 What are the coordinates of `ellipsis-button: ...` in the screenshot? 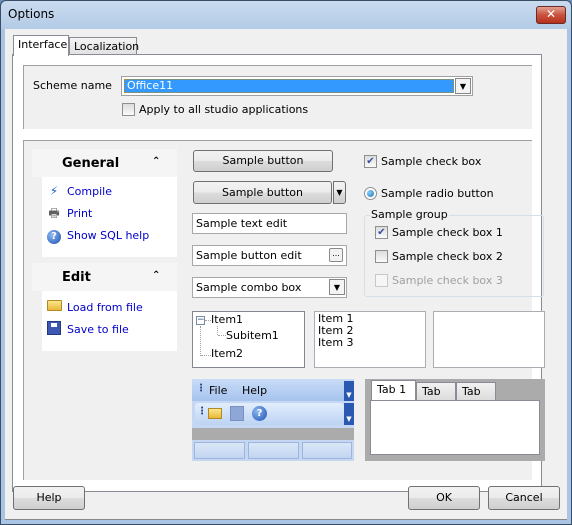 It's located at (336, 255).